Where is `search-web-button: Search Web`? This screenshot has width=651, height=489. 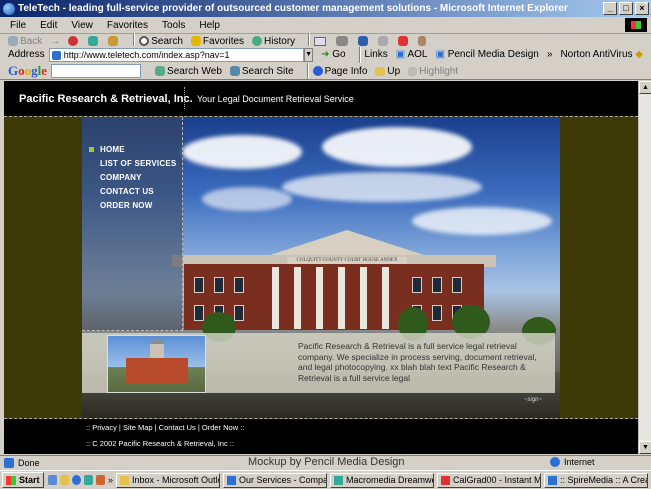
search-web-button: Search Web is located at coordinates (188, 71).